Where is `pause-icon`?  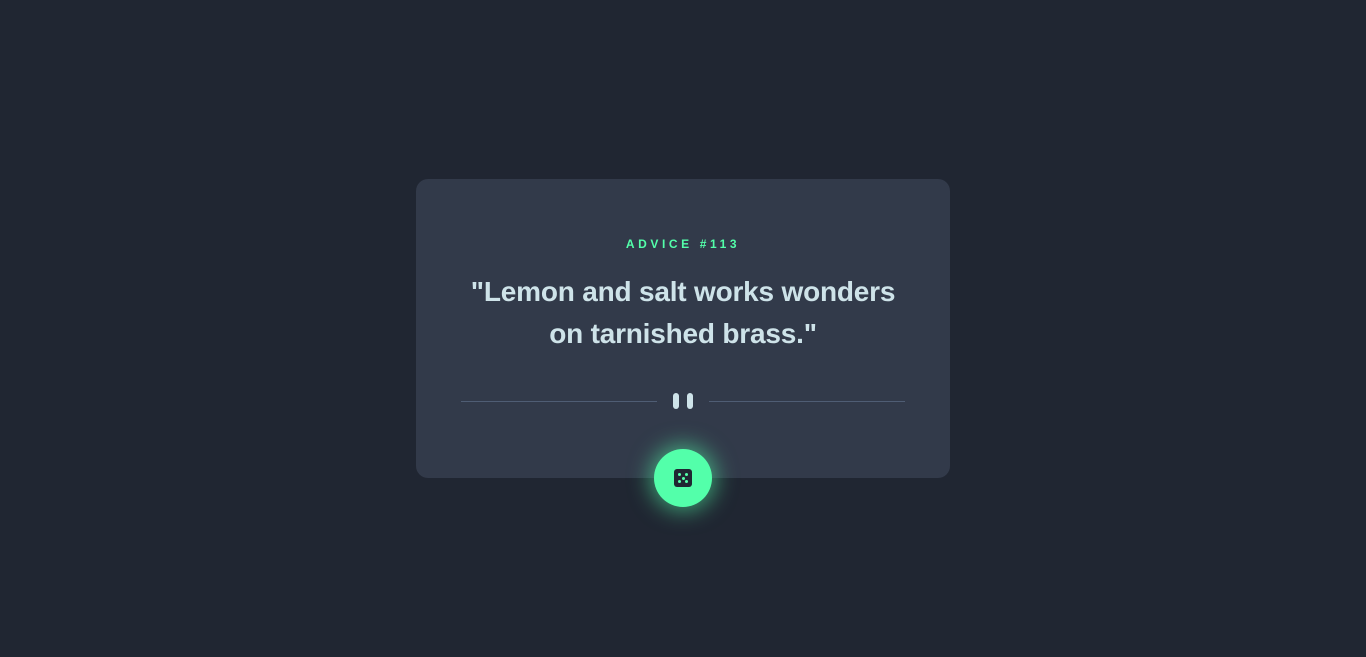 pause-icon is located at coordinates (683, 401).